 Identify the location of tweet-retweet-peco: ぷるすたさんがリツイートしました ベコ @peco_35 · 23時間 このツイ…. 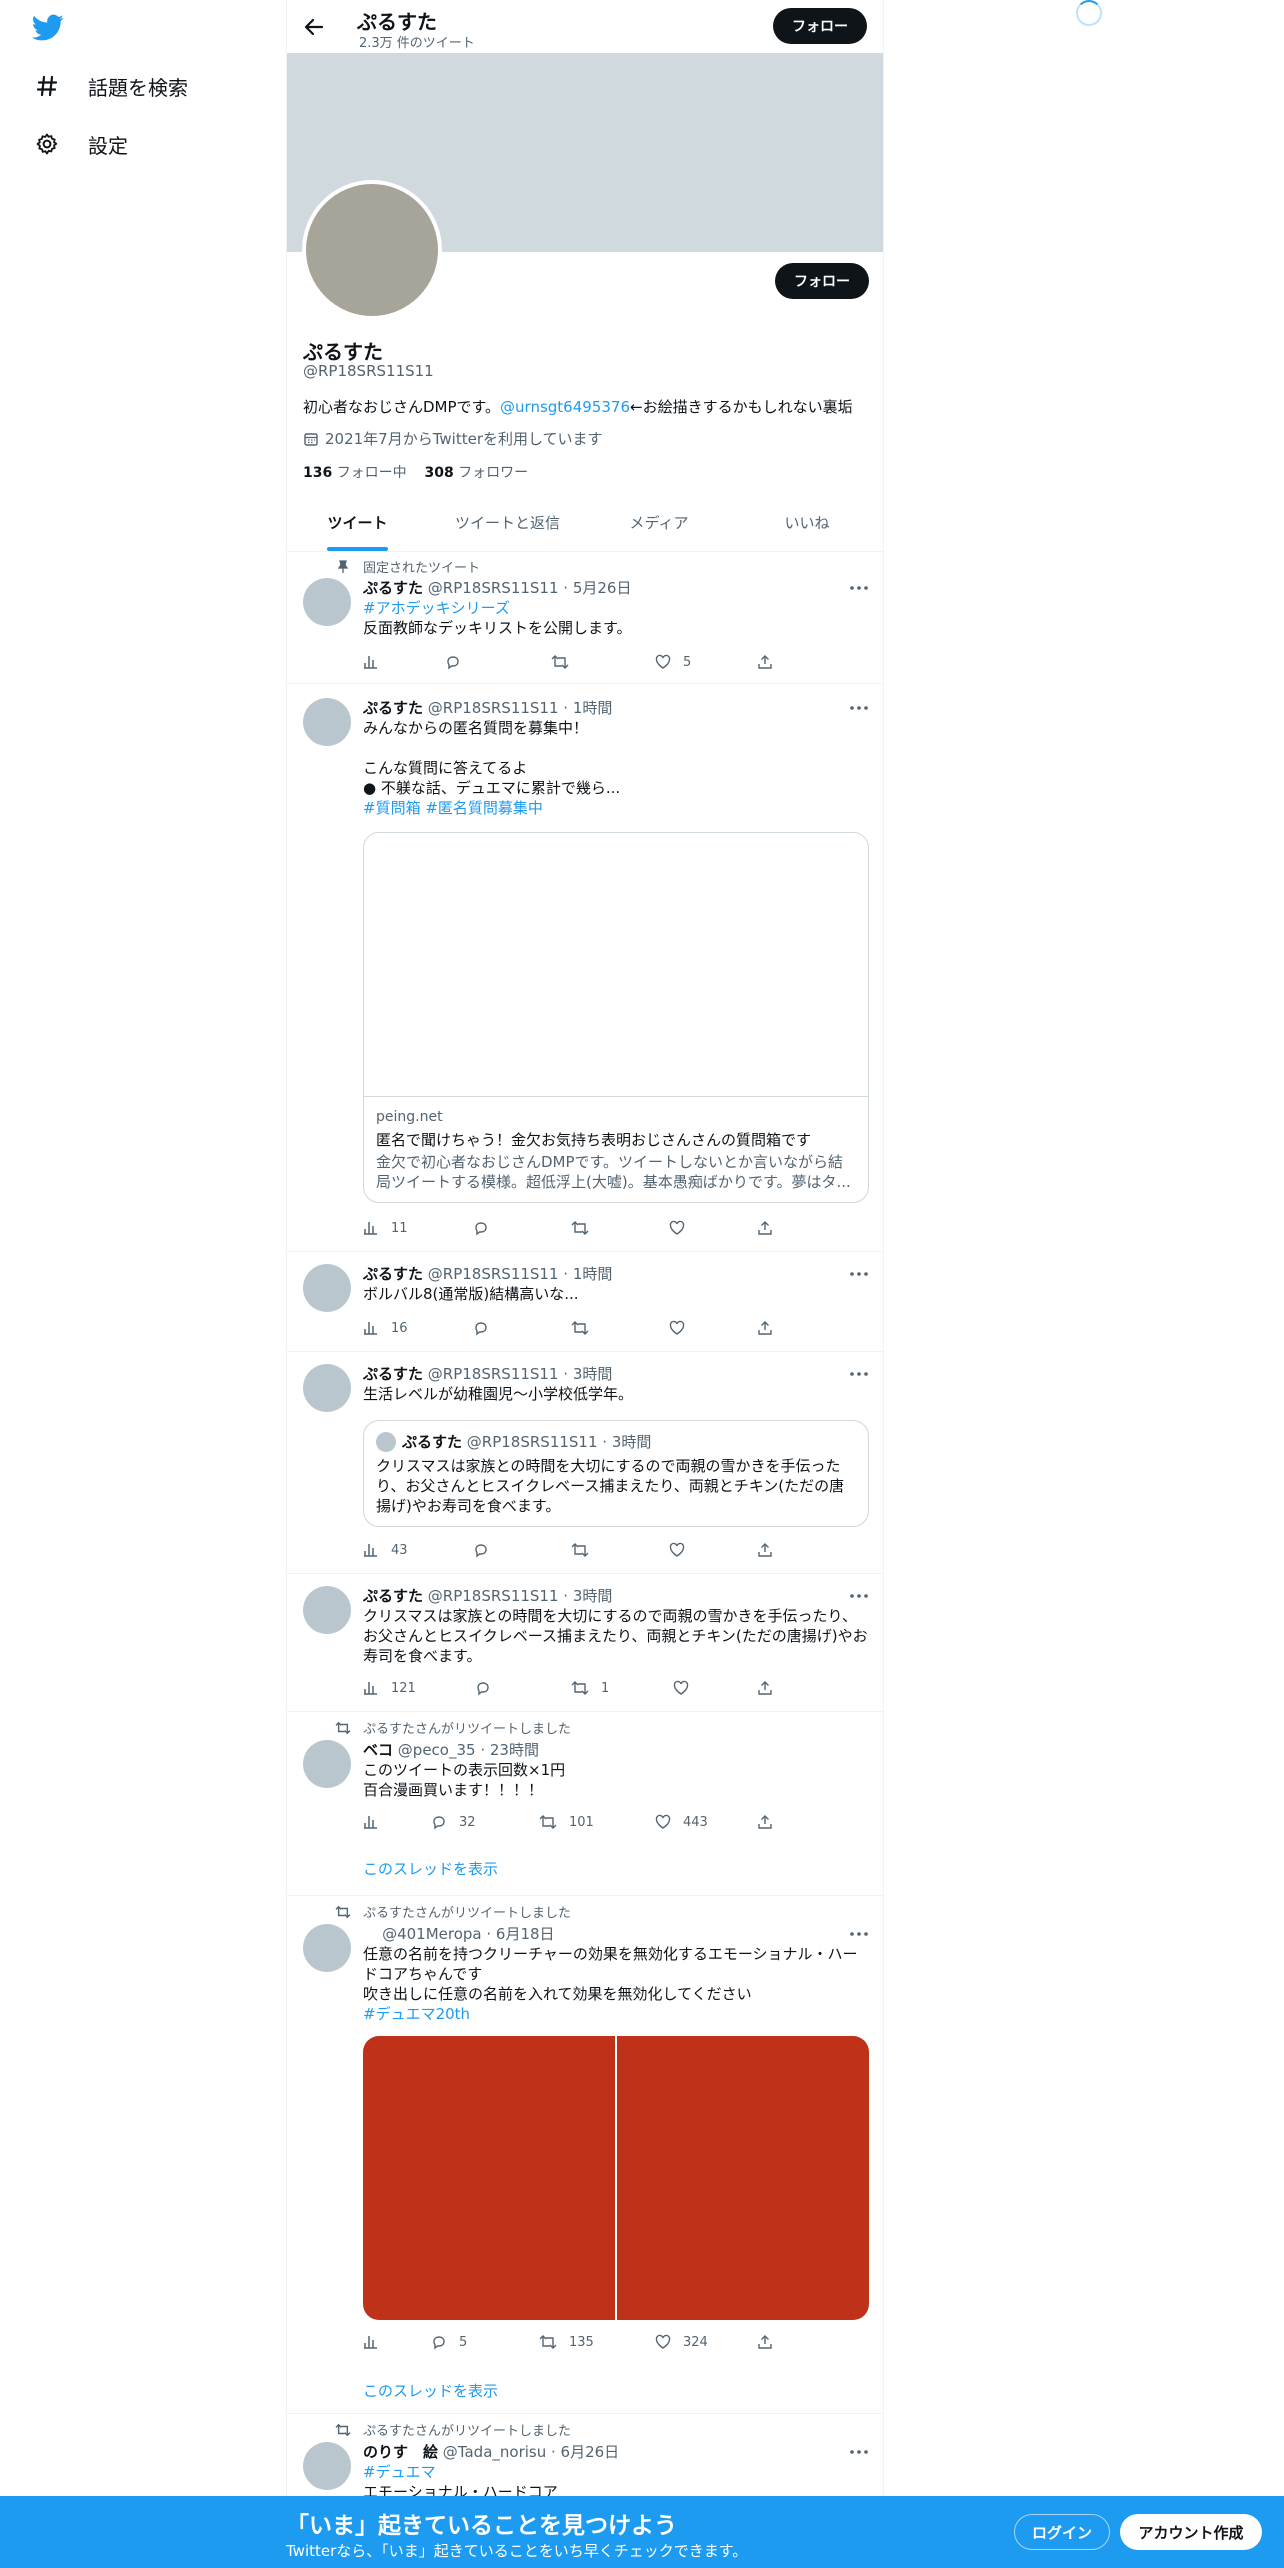
(585, 1804).